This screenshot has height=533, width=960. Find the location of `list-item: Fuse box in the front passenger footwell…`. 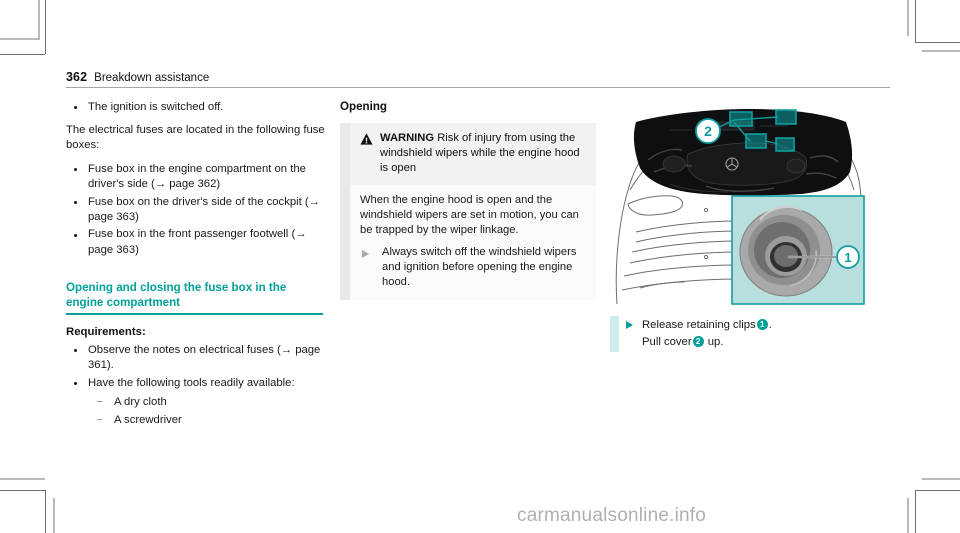

list-item: Fuse box in the front passenger footwell… is located at coordinates (196, 242).